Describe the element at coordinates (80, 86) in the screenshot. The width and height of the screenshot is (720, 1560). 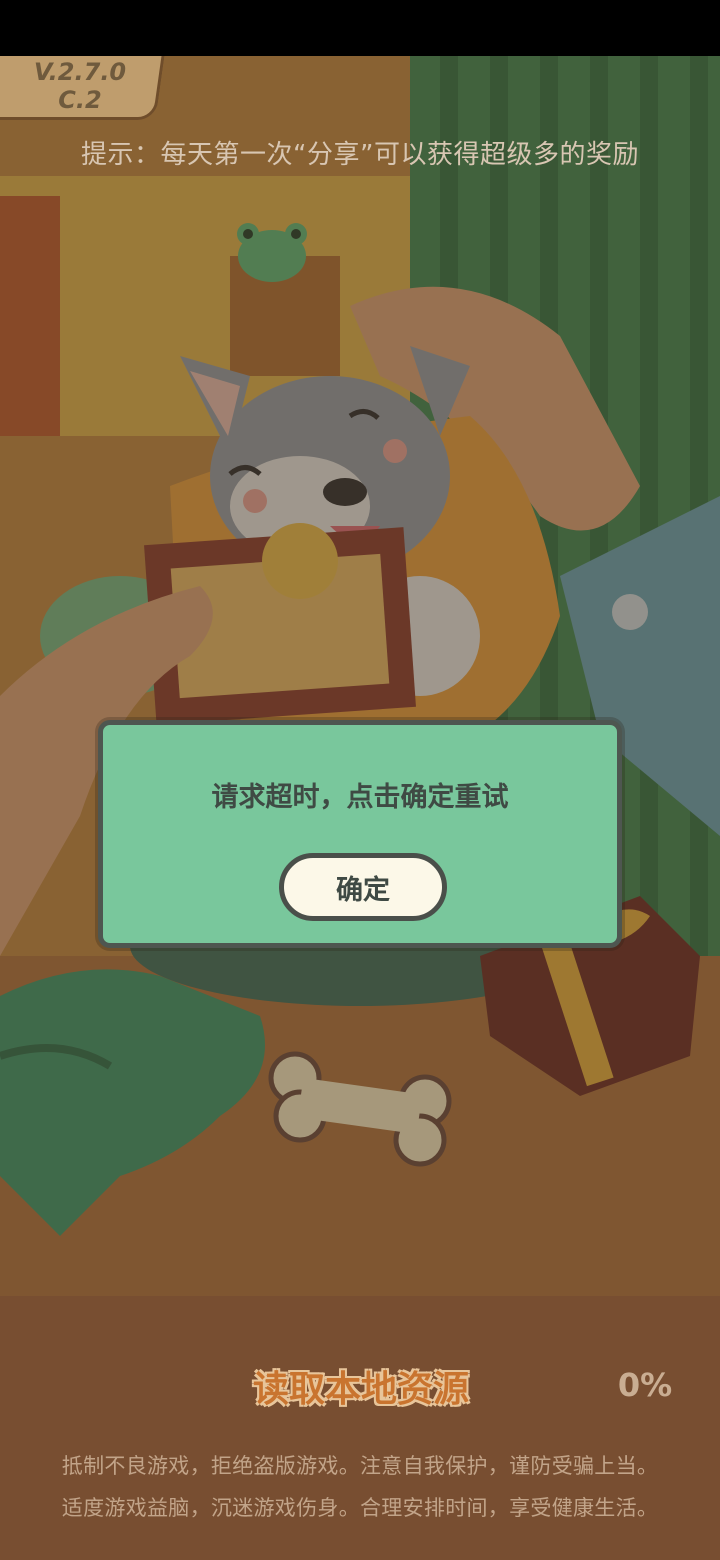
I see `version-text: V.2.7.0 C.2` at that location.